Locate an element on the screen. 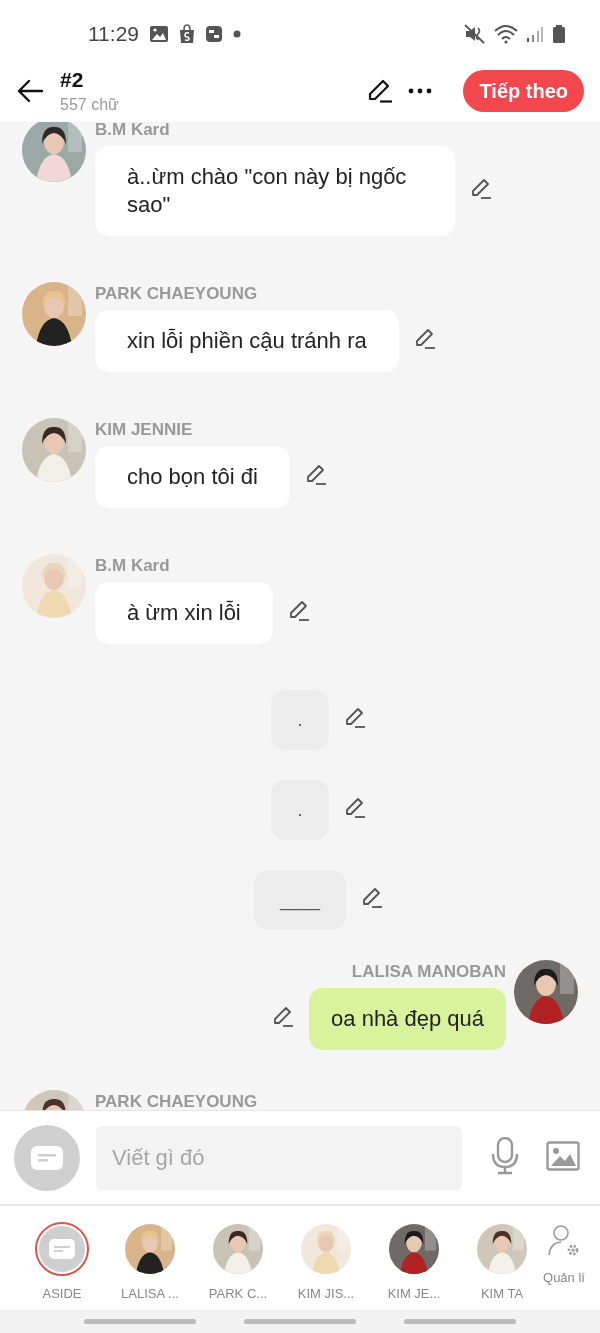 The width and height of the screenshot is (600, 1333). word-count: 557 chữ is located at coordinates (89, 105).